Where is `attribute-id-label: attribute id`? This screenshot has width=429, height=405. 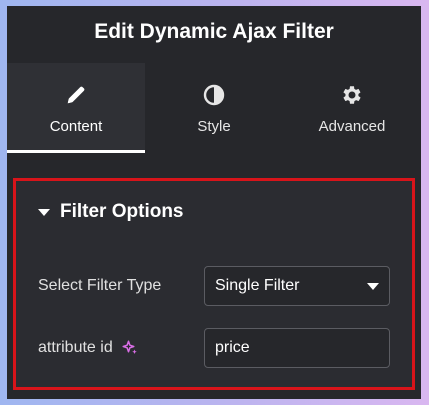 attribute-id-label: attribute id is located at coordinates (75, 347).